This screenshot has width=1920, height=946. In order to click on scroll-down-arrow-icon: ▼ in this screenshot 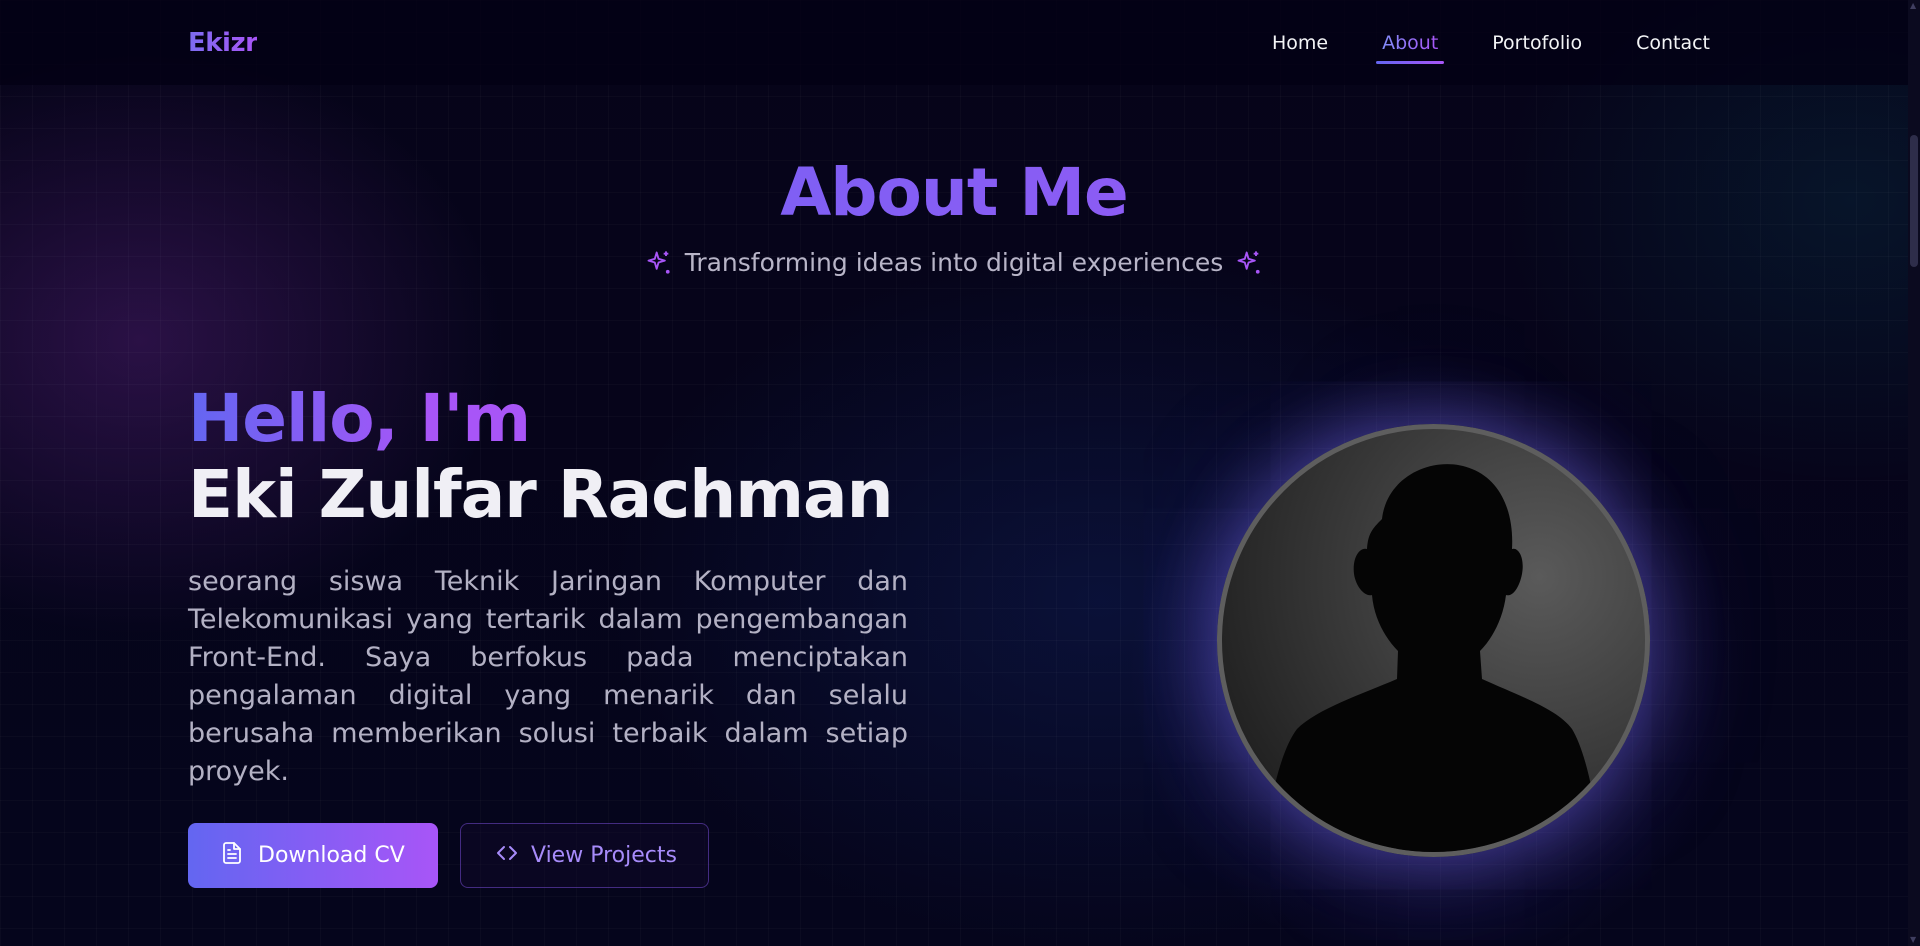, I will do `click(1914, 940)`.